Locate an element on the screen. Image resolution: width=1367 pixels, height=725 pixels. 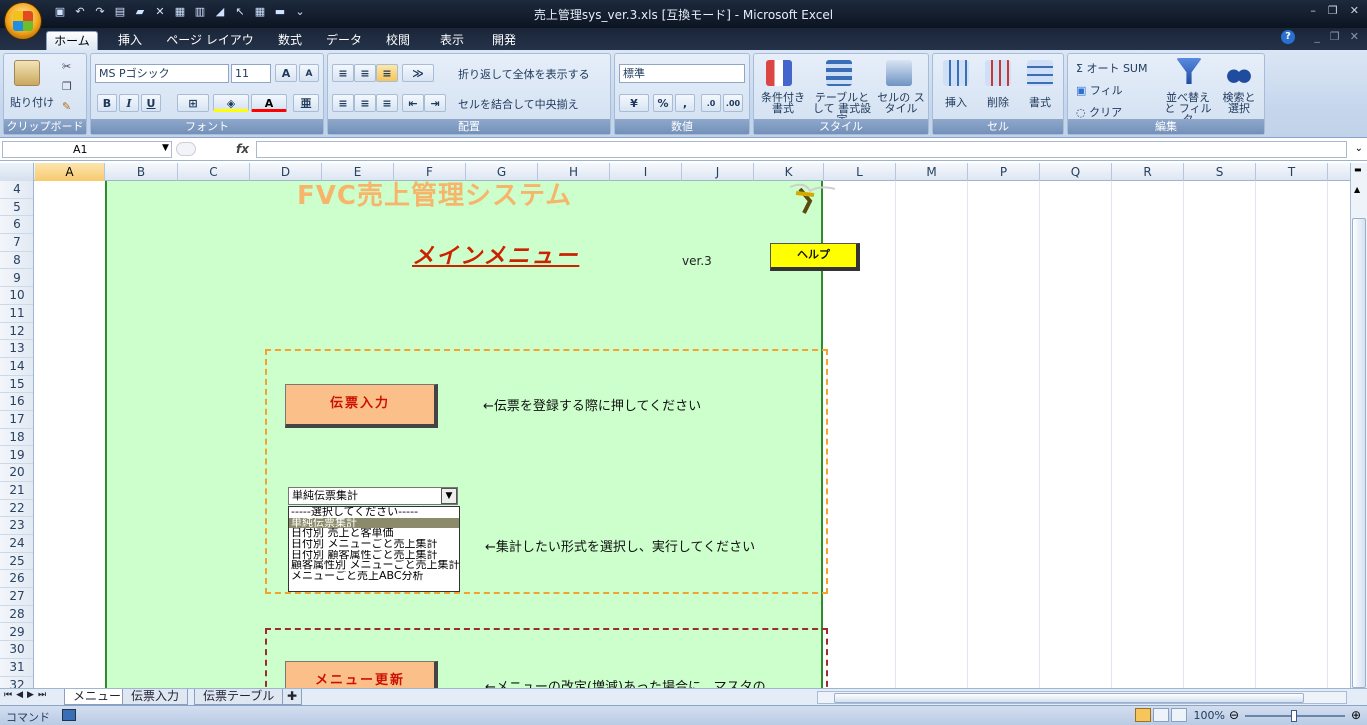
row-header: 29 is located at coordinates (16, 633).